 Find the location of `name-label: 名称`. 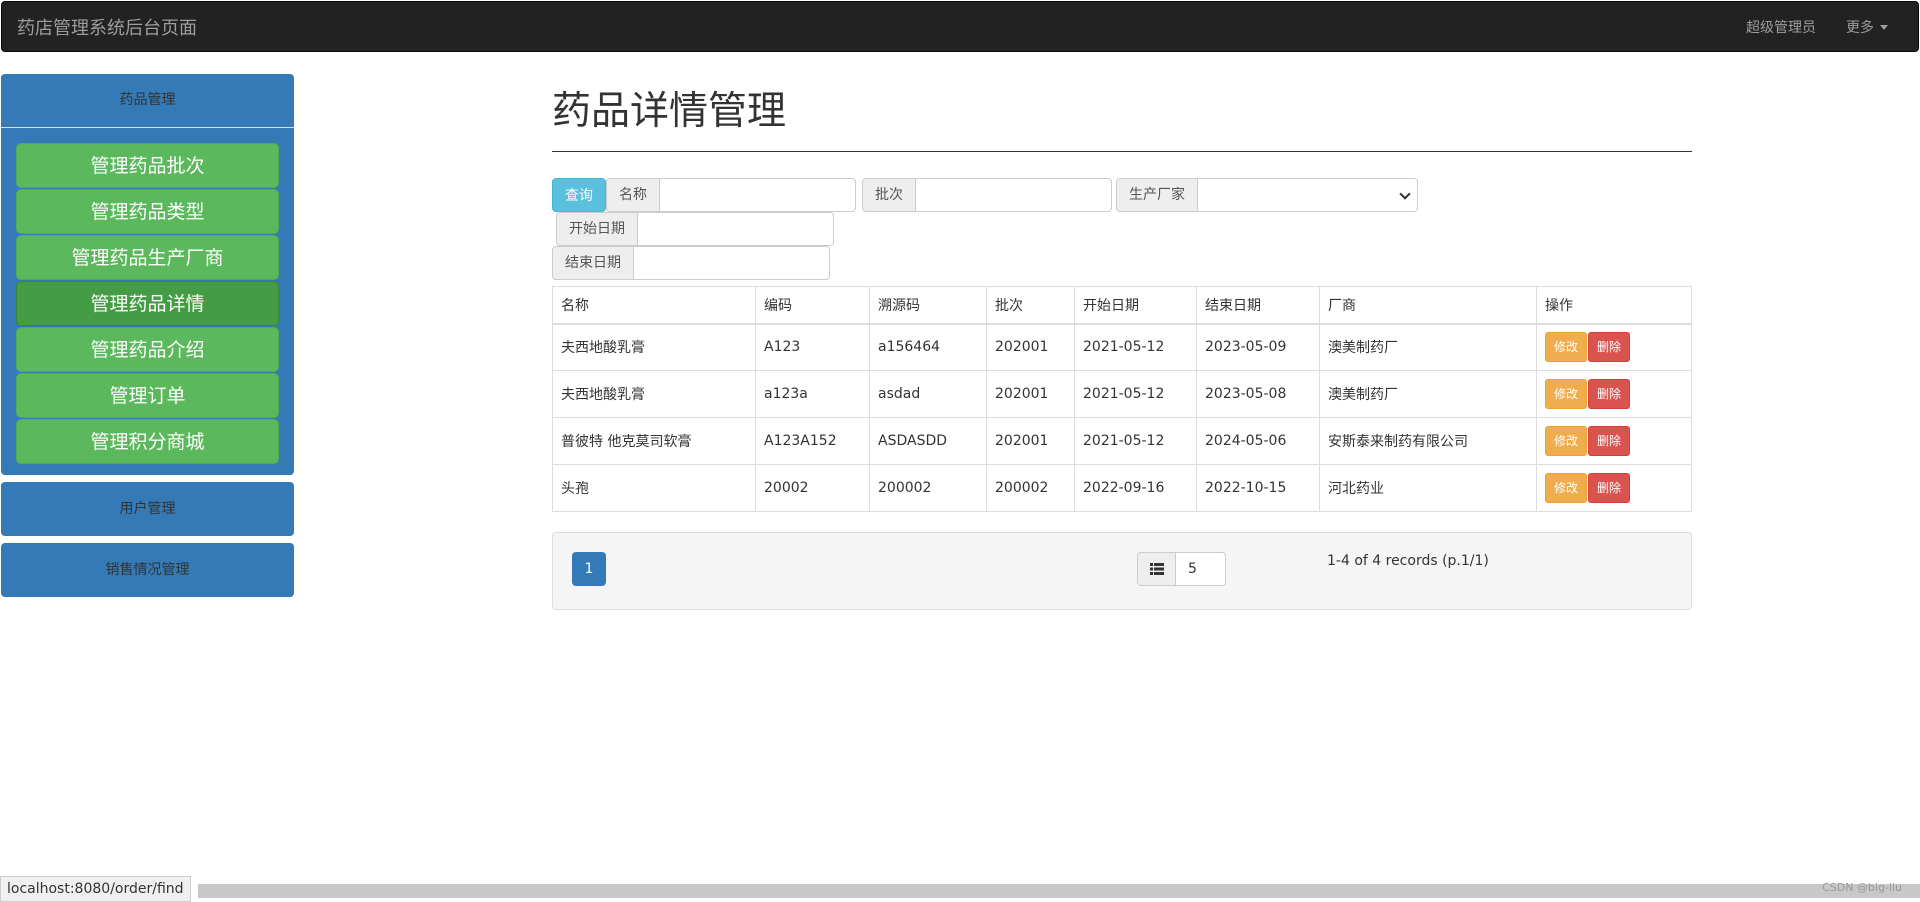

name-label: 名称 is located at coordinates (633, 195).